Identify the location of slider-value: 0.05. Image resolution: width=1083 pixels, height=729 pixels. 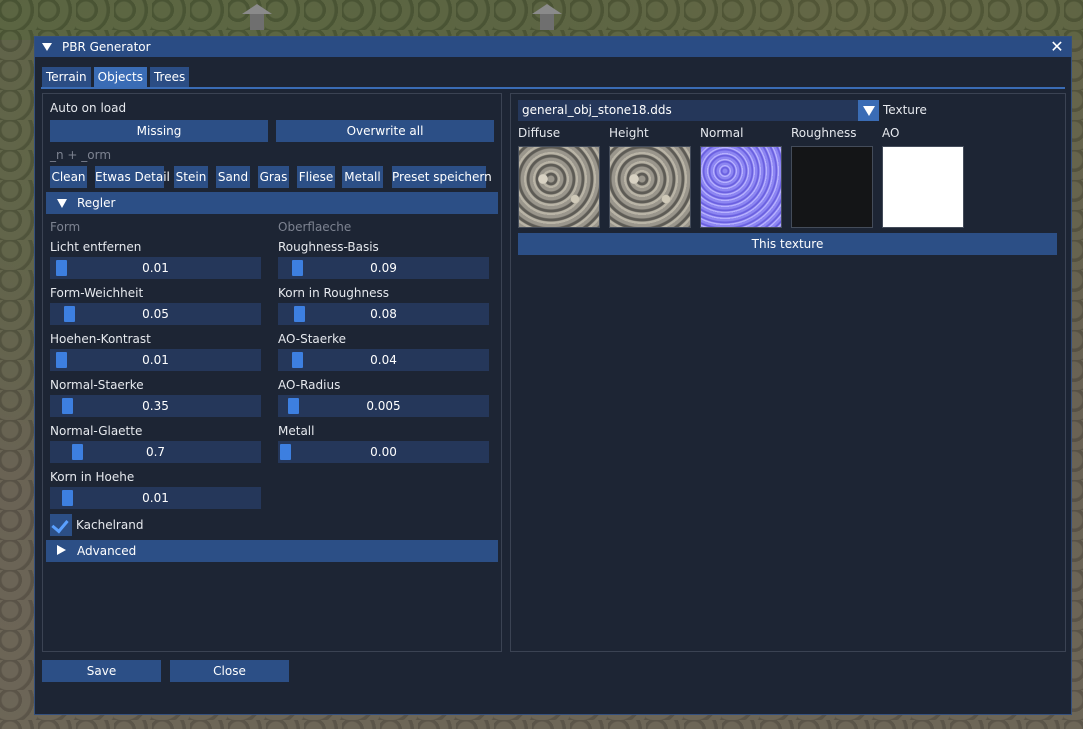
(155, 314).